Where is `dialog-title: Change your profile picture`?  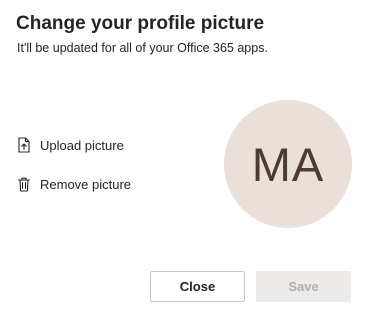 dialog-title: Change your profile picture is located at coordinates (140, 23).